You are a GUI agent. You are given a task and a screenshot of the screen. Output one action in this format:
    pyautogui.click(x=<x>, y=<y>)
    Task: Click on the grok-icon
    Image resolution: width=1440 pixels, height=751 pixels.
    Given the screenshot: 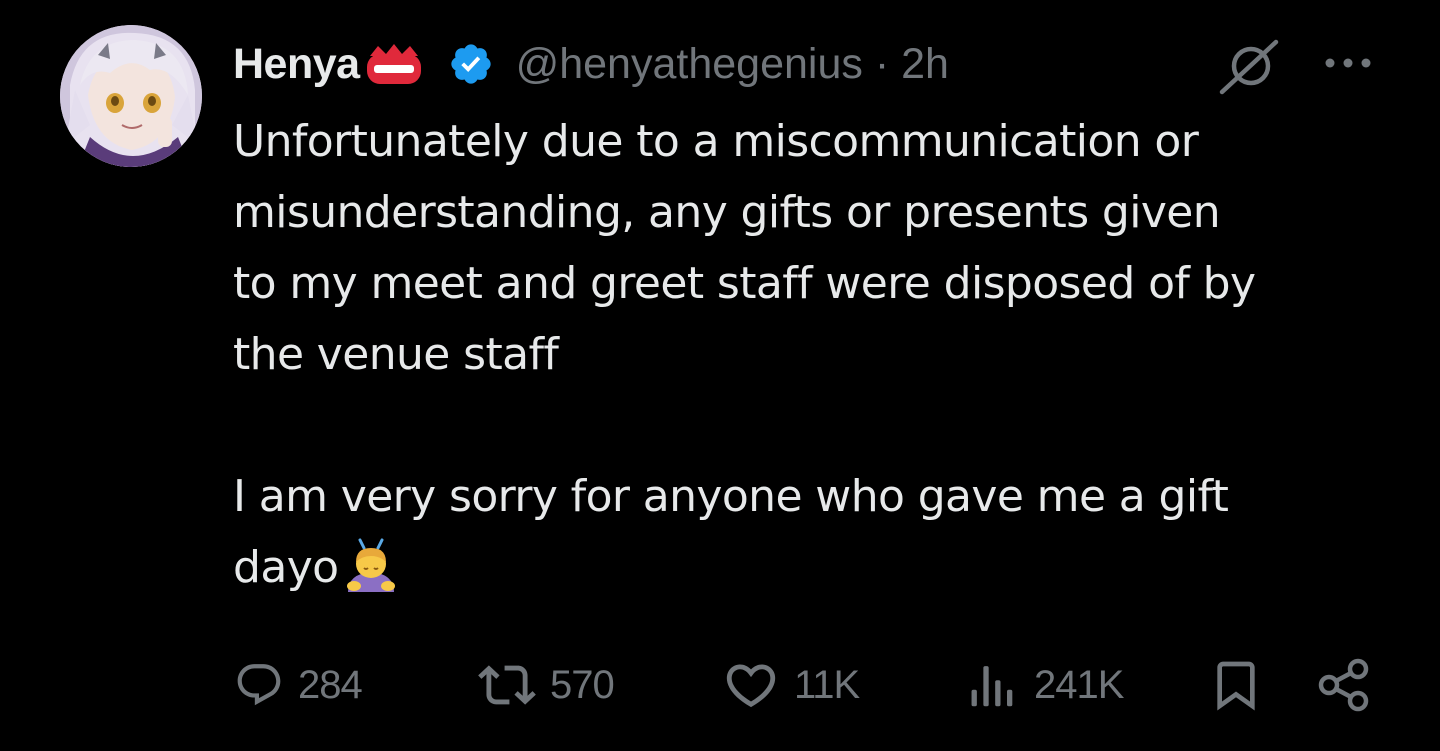 What is the action you would take?
    pyautogui.click(x=1249, y=67)
    